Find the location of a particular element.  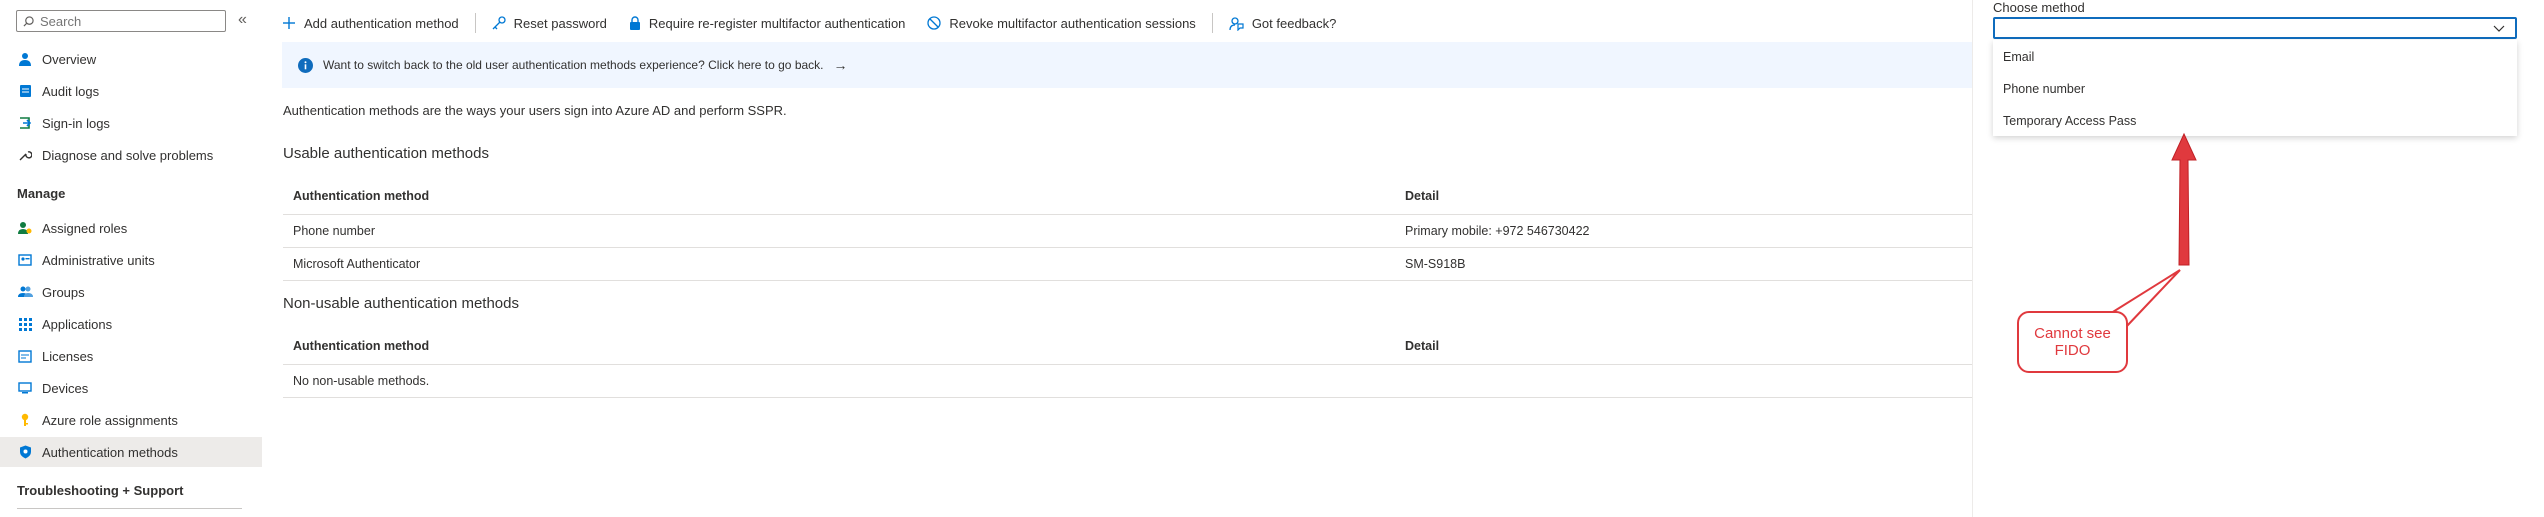

option-phone-number: Phone number is located at coordinates (2255, 89).